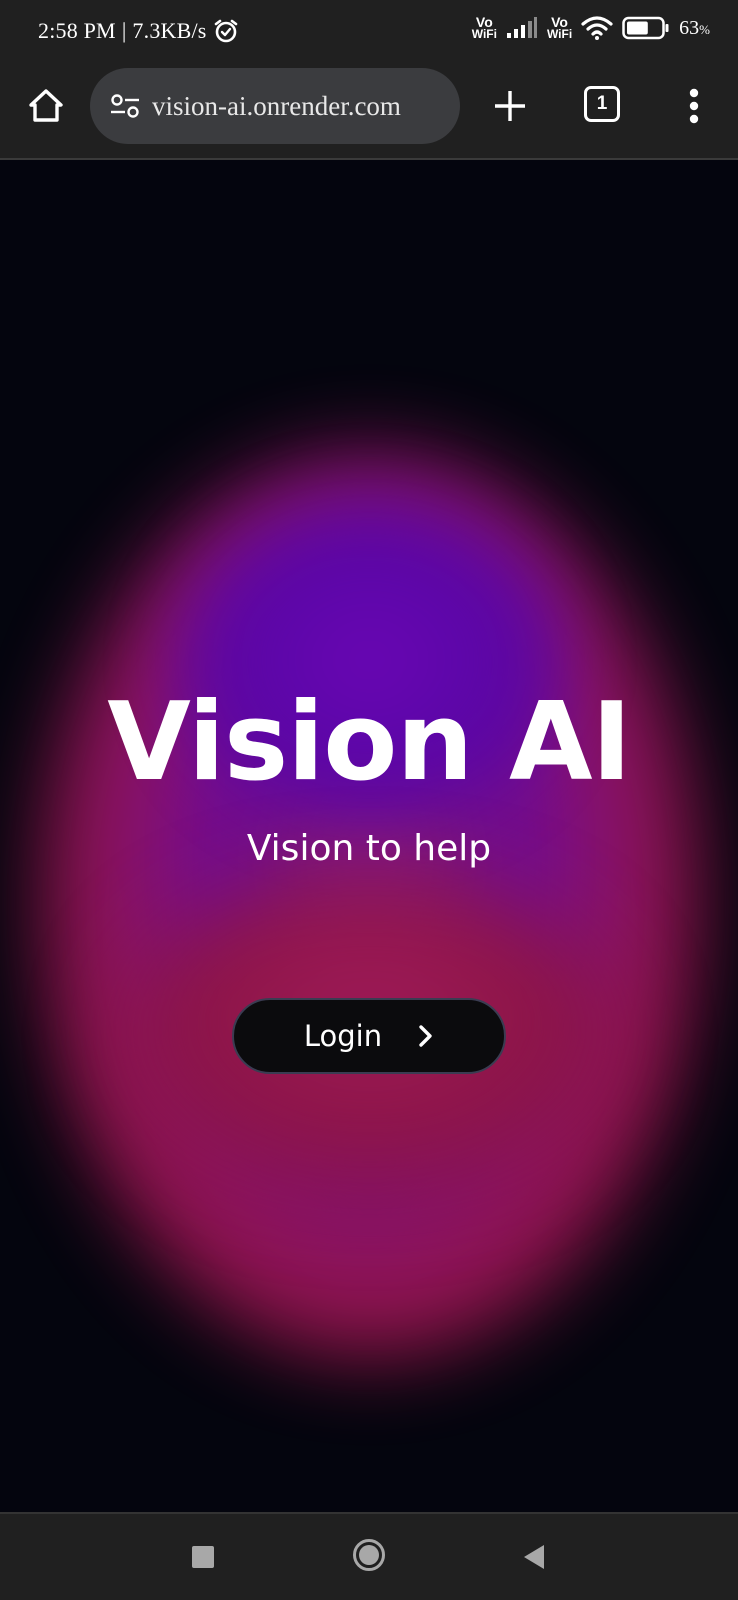  I want to click on page-subtitle: Vision to help, so click(369, 848).